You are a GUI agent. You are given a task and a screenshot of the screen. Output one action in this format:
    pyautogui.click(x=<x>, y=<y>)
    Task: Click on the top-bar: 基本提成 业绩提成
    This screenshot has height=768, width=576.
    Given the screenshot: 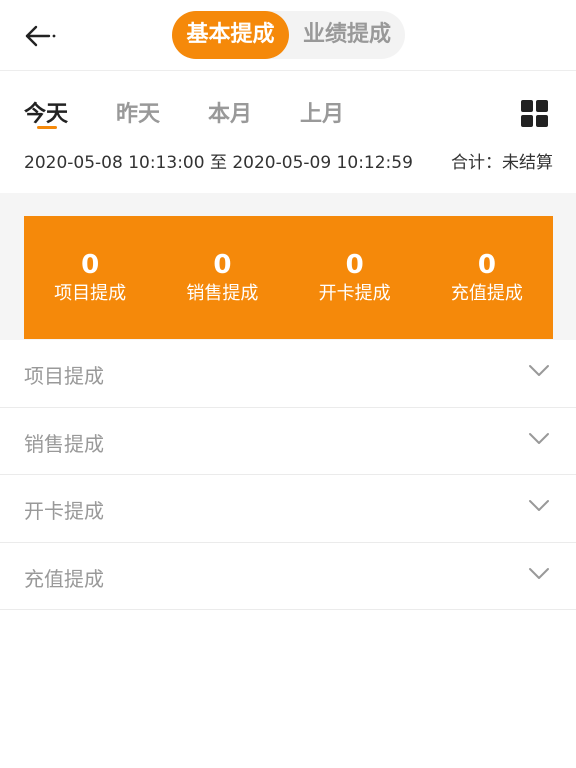 What is the action you would take?
    pyautogui.click(x=288, y=35)
    